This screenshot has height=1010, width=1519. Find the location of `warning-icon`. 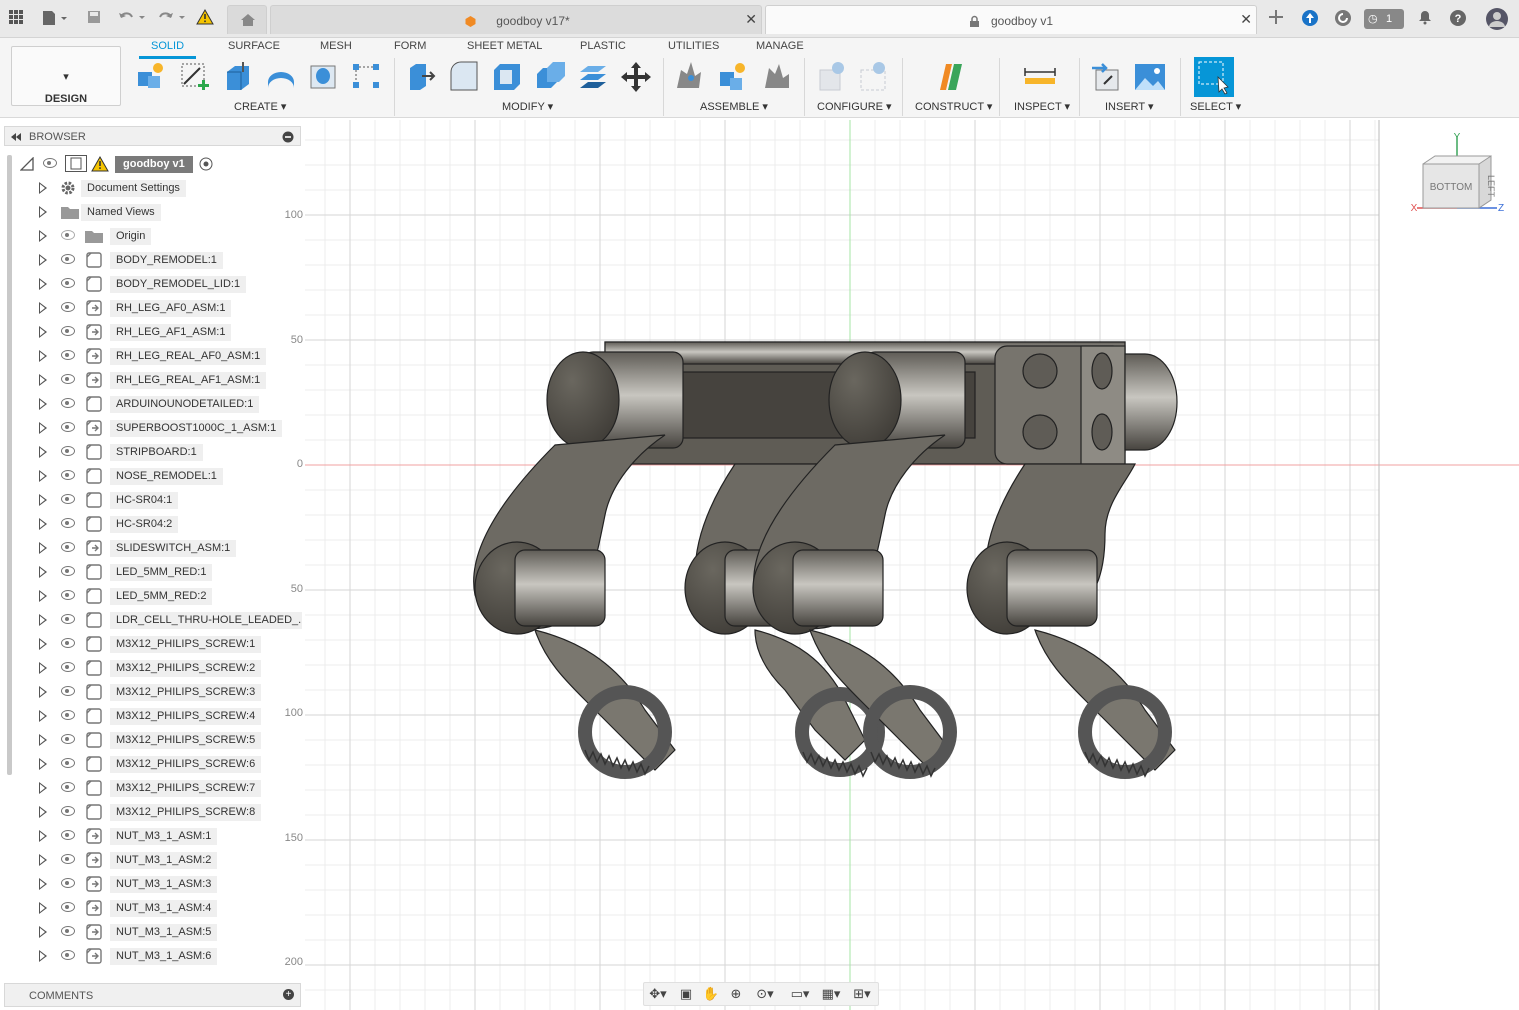

warning-icon is located at coordinates (205, 18).